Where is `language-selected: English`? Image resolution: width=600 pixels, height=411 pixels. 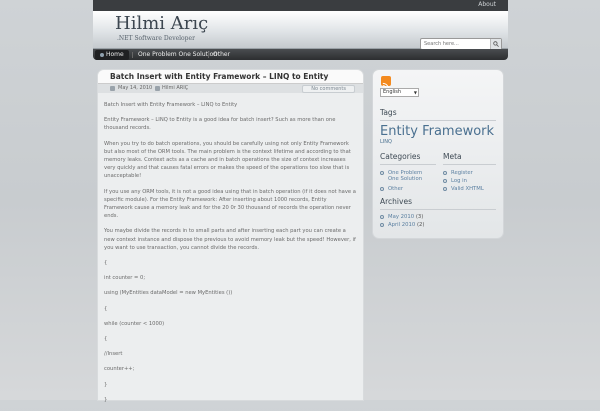
language-selected: English is located at coordinates (392, 92).